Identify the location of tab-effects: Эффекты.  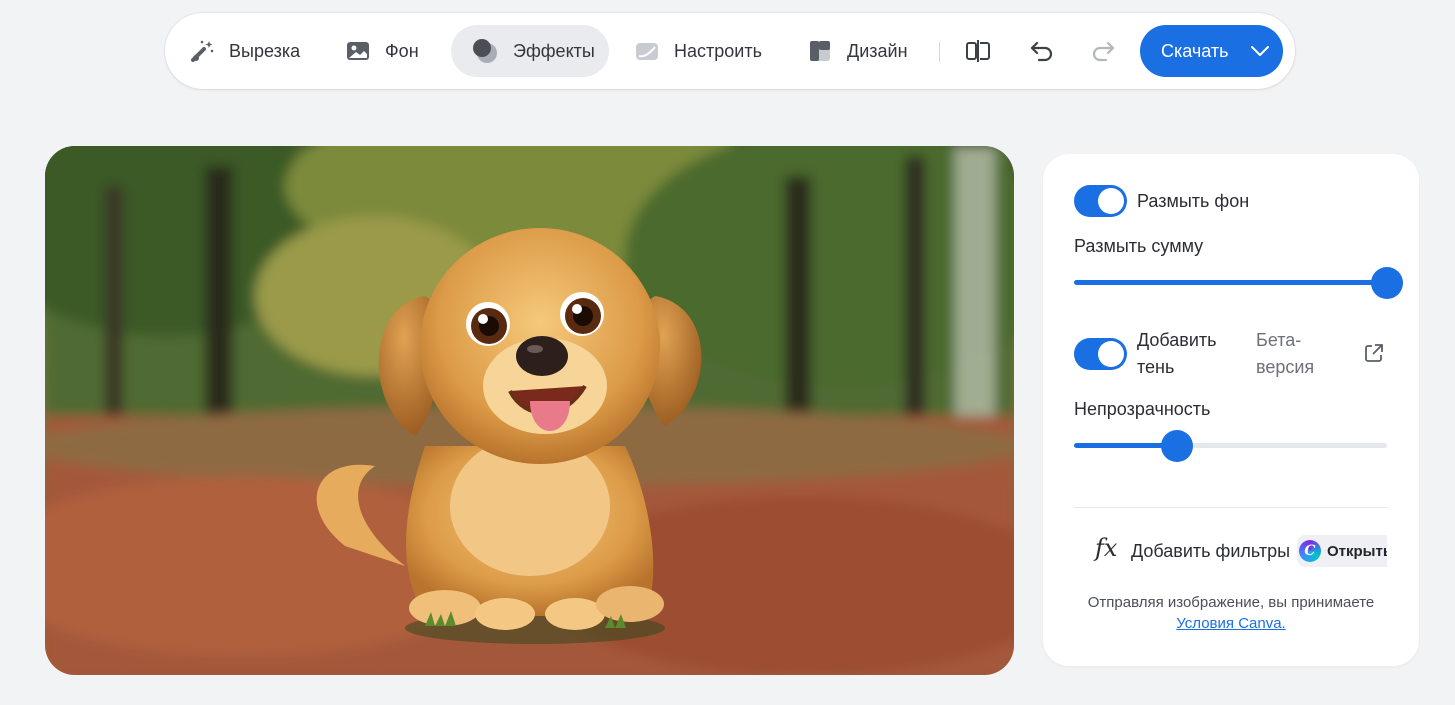
(530, 51).